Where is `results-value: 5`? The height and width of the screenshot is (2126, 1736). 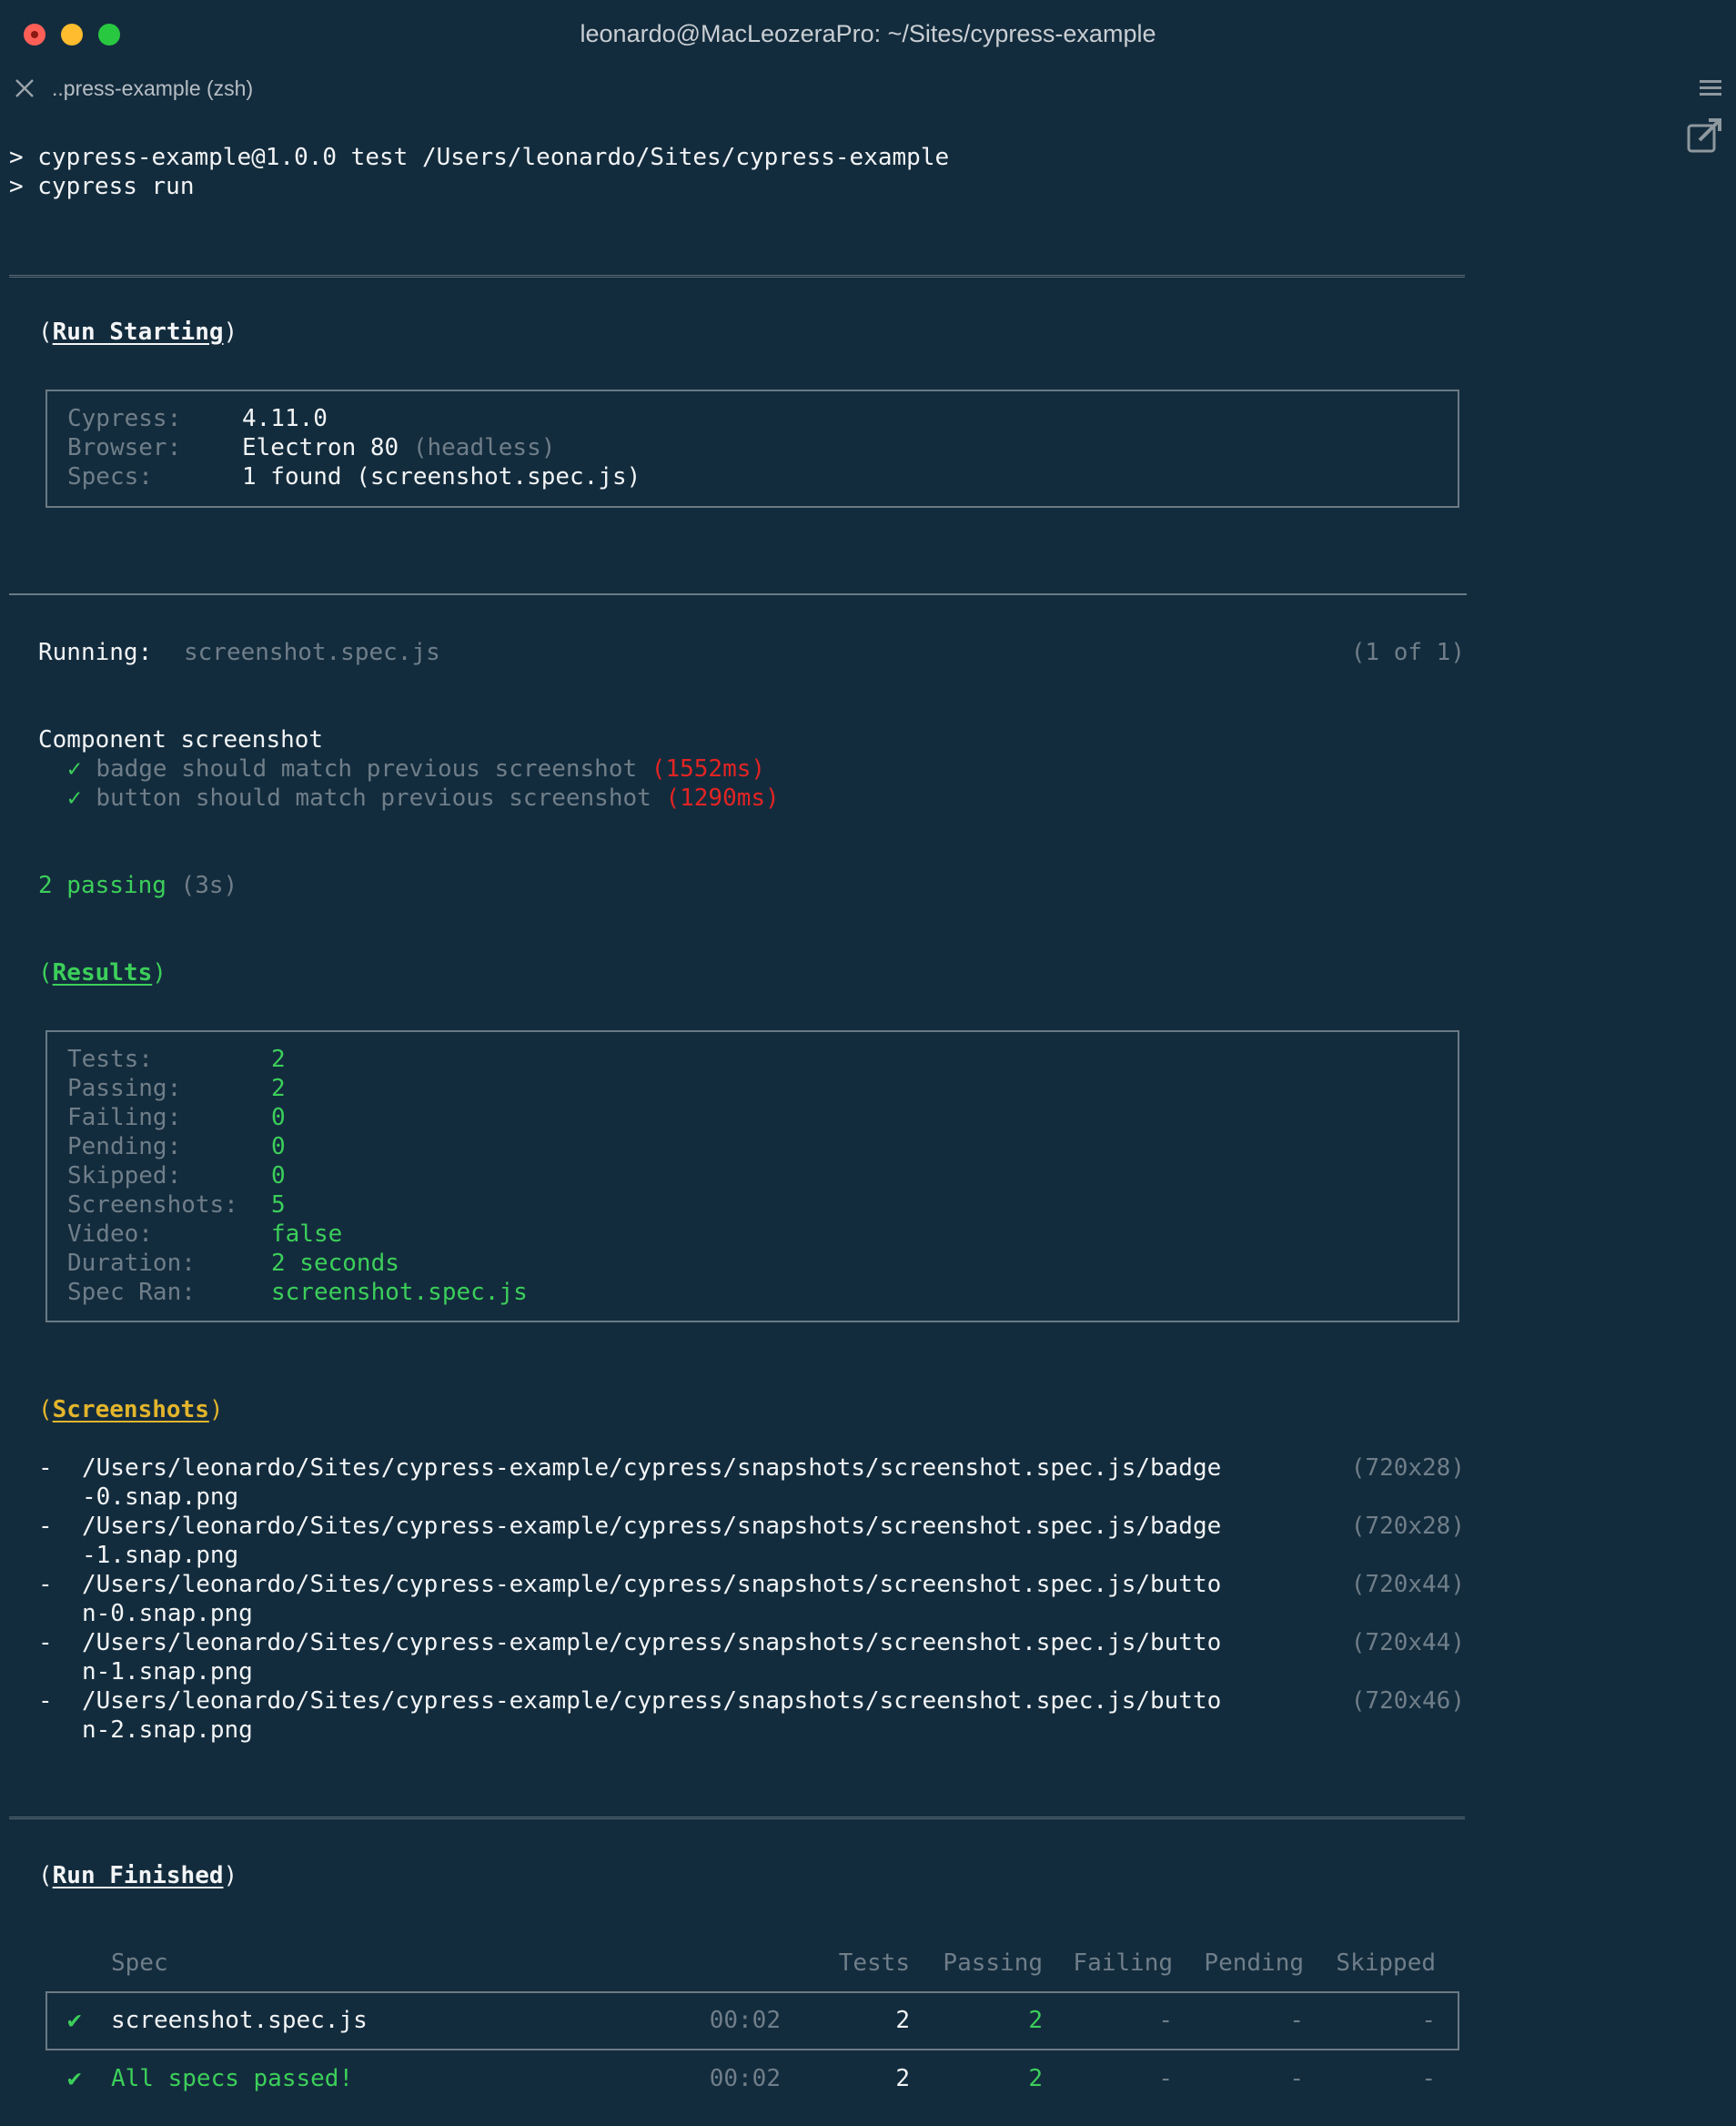 results-value: 5 is located at coordinates (278, 1205).